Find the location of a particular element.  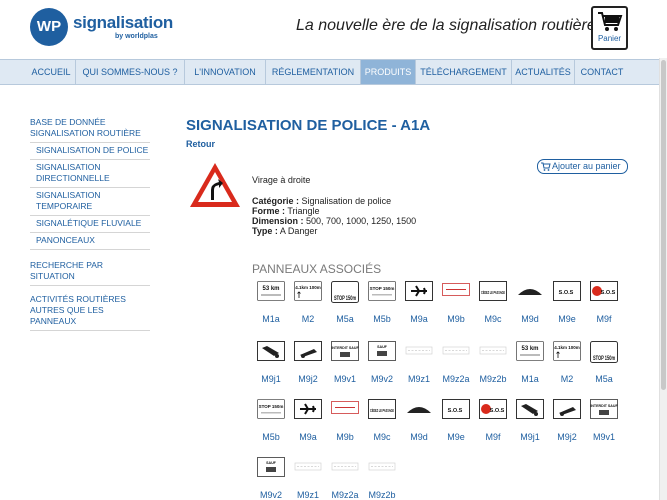

nav-telechargement: Téléchargement is located at coordinates (464, 72).